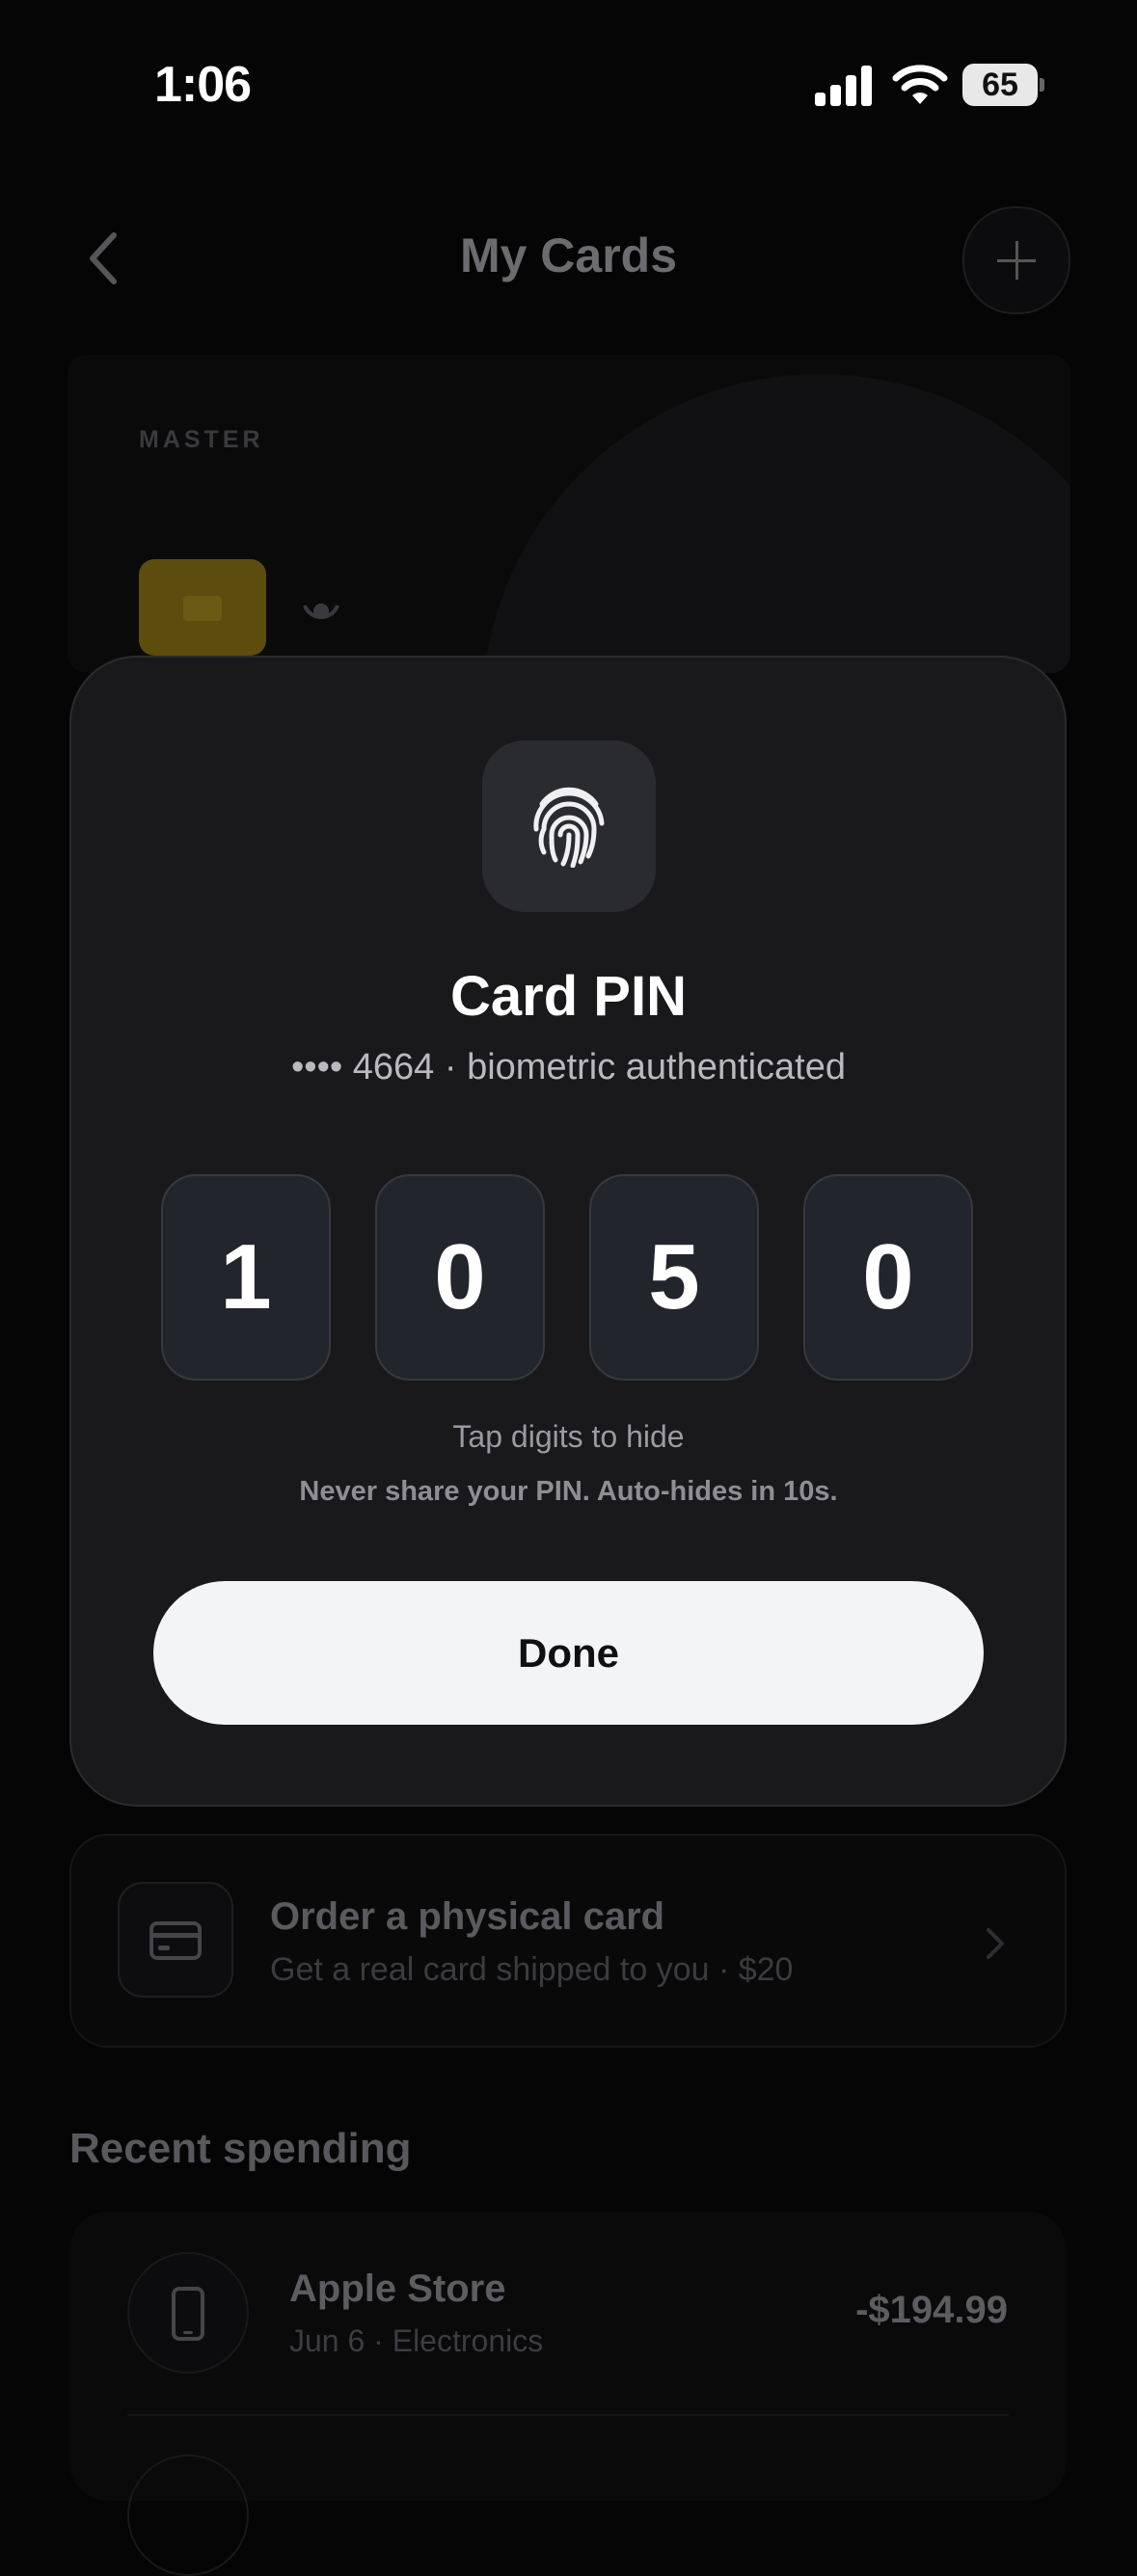 The width and height of the screenshot is (1137, 2576). Describe the element at coordinates (460, 1278) in the screenshot. I see `pin-digit-2: 0` at that location.